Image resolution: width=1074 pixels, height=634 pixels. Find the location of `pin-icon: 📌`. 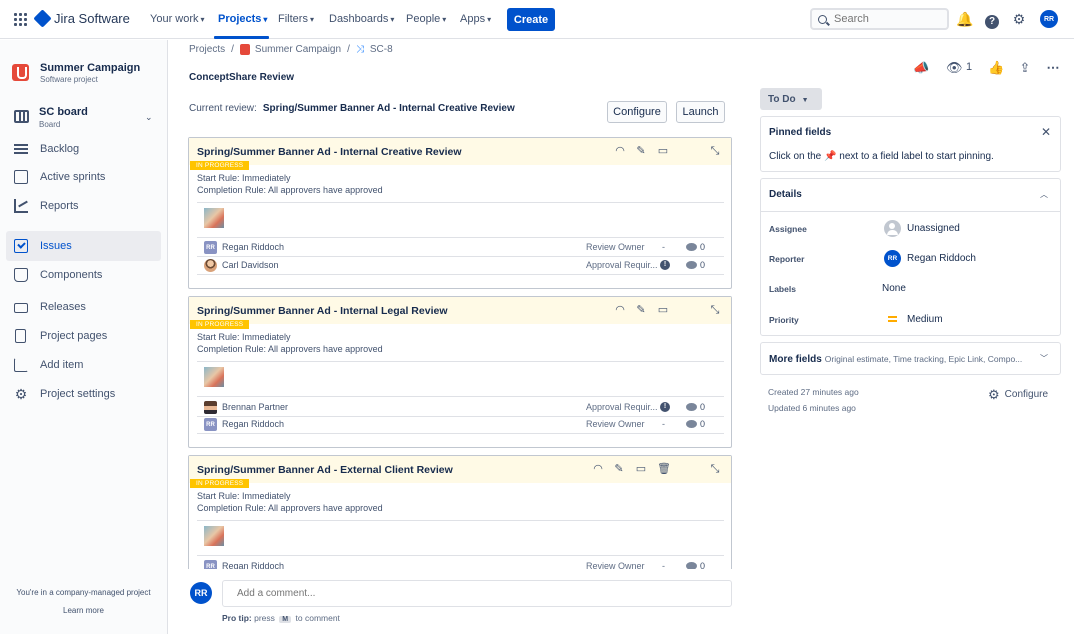

pin-icon: 📌 is located at coordinates (830, 156).